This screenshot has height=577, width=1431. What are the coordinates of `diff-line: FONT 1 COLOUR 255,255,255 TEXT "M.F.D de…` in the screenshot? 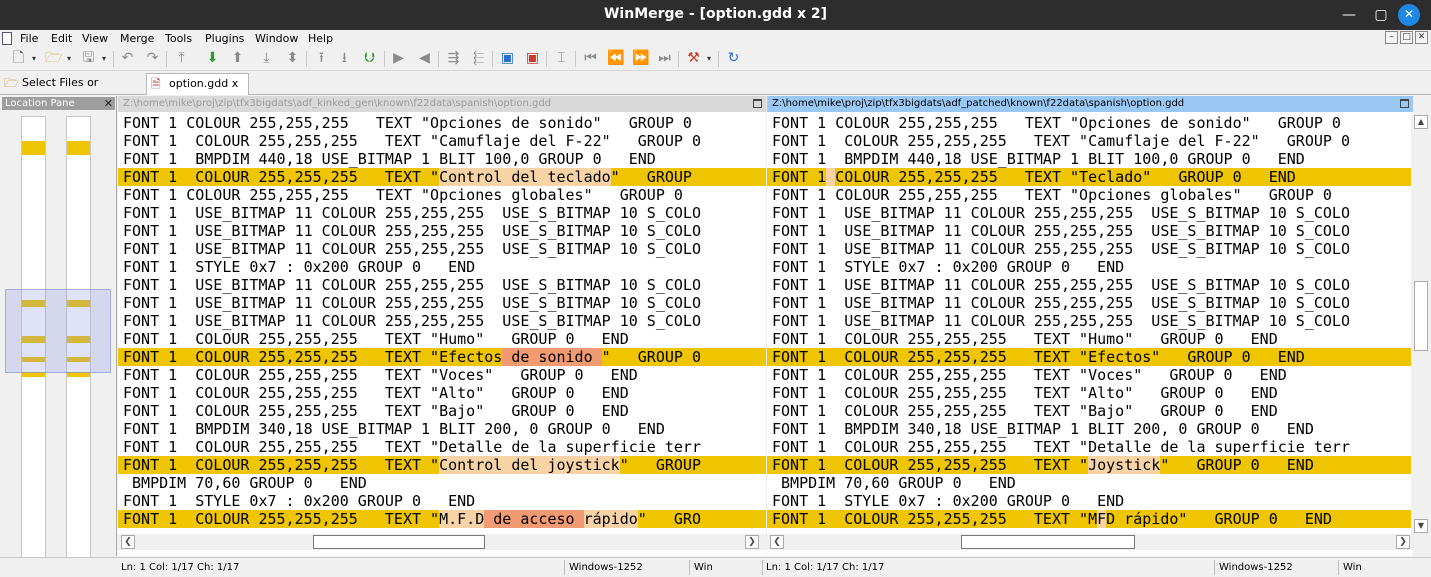 It's located at (442, 519).